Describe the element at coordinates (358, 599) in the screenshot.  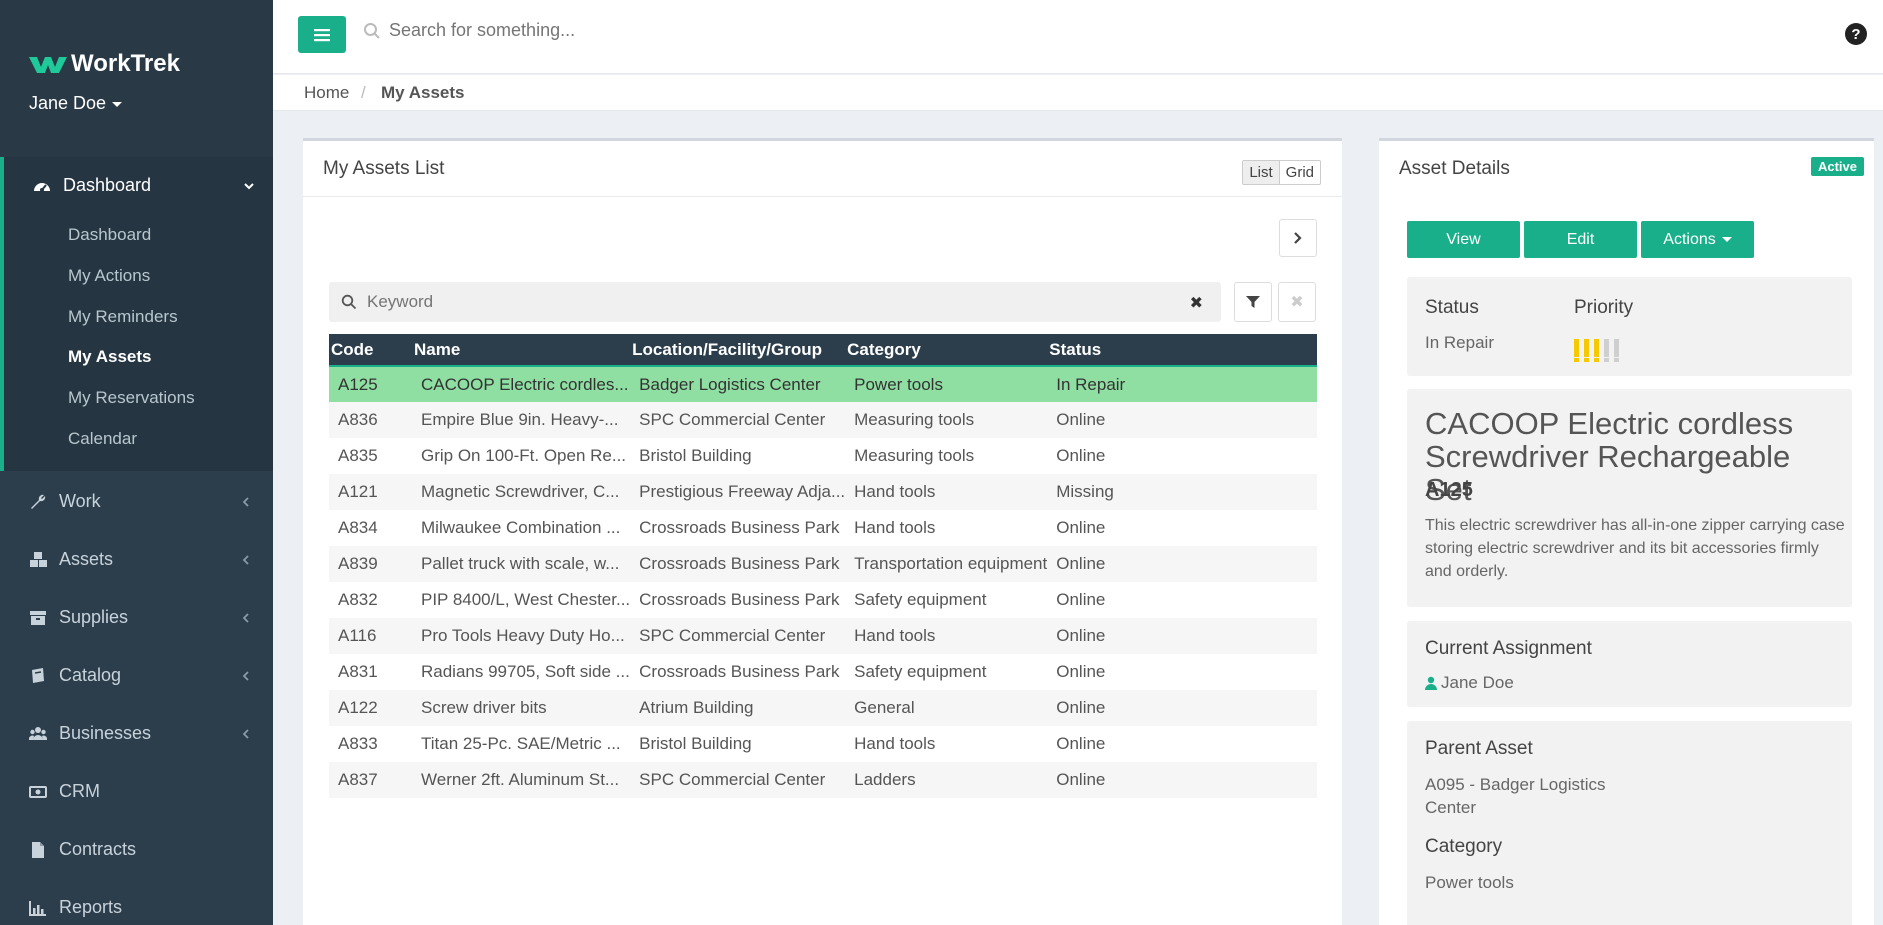
I see `cell-code: A832` at that location.